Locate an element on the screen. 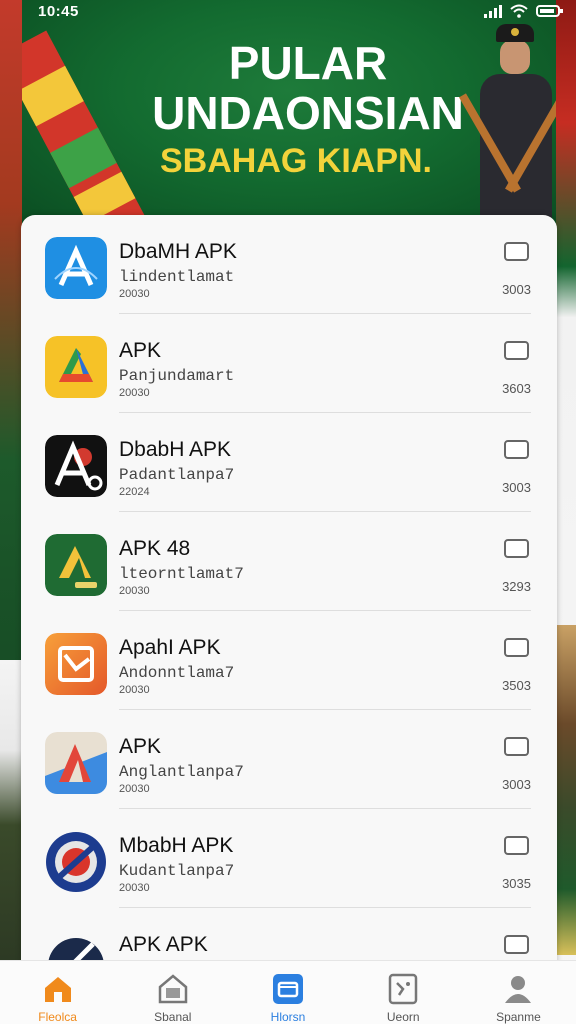 The image size is (576, 1024). folder-icon is located at coordinates (288, 989).